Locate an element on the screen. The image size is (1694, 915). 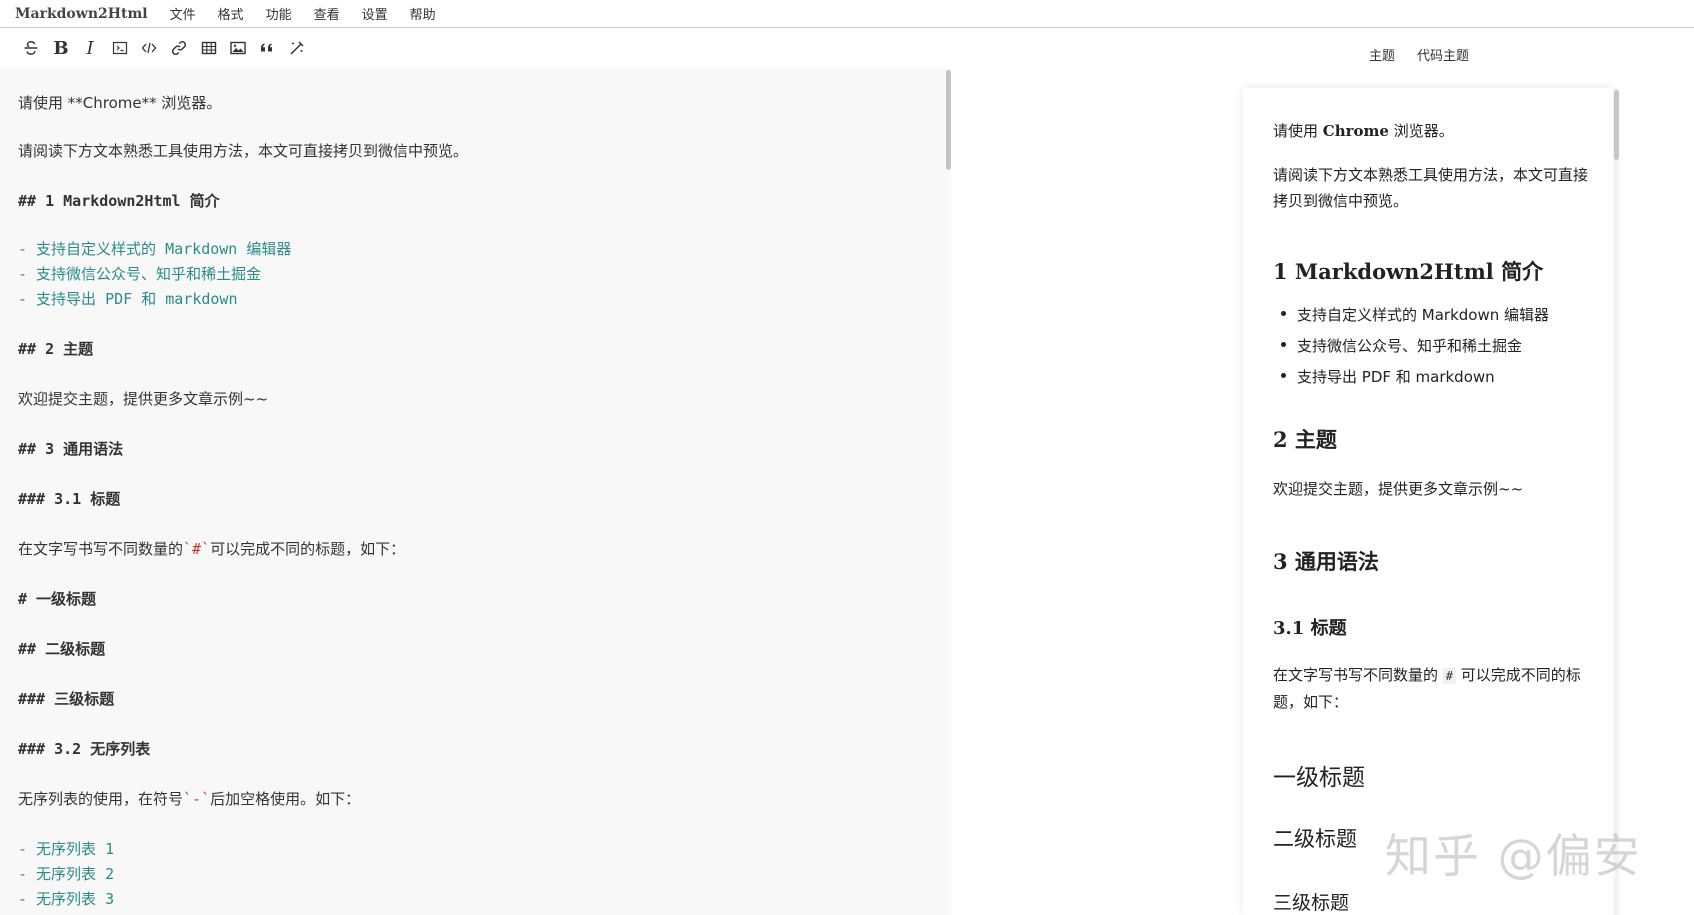
editor-heading-line: ### 3.2 无序列表 is located at coordinates (84, 749).